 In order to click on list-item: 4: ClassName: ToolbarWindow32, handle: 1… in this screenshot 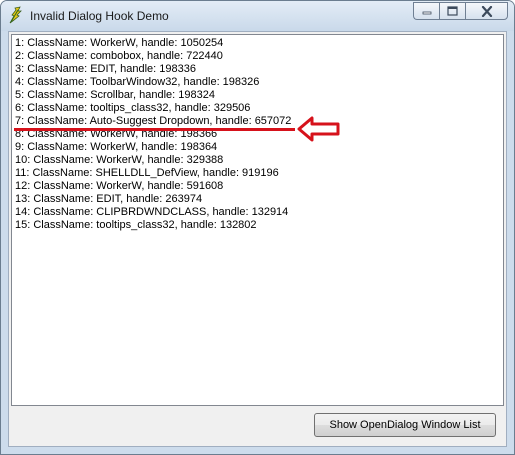, I will do `click(137, 82)`.